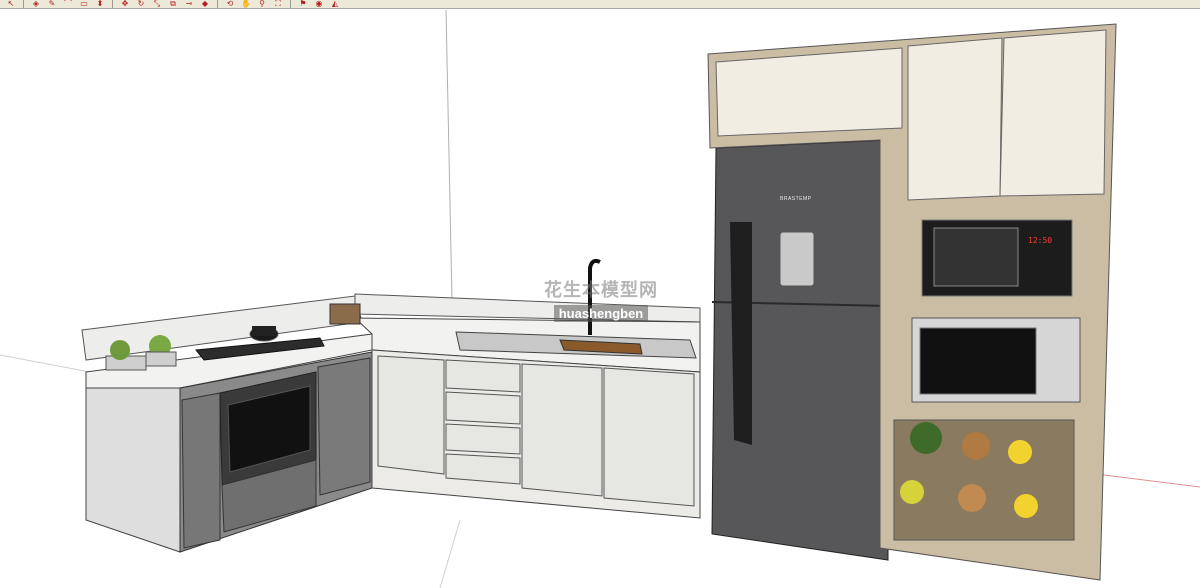  Describe the element at coordinates (141, 4) in the screenshot. I see `rotate-icon: ↻` at that location.